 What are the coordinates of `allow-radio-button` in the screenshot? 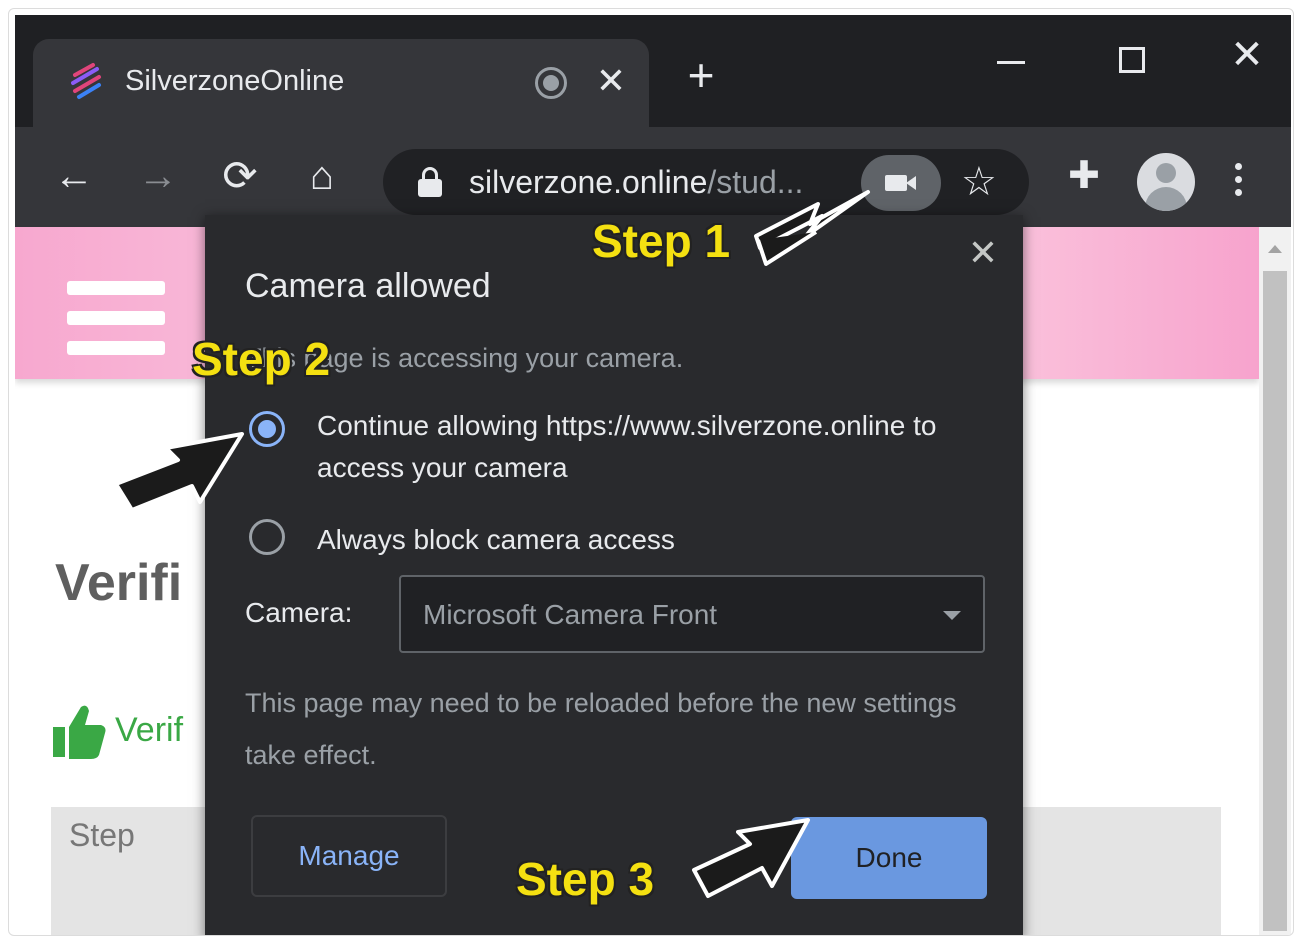 It's located at (267, 429).